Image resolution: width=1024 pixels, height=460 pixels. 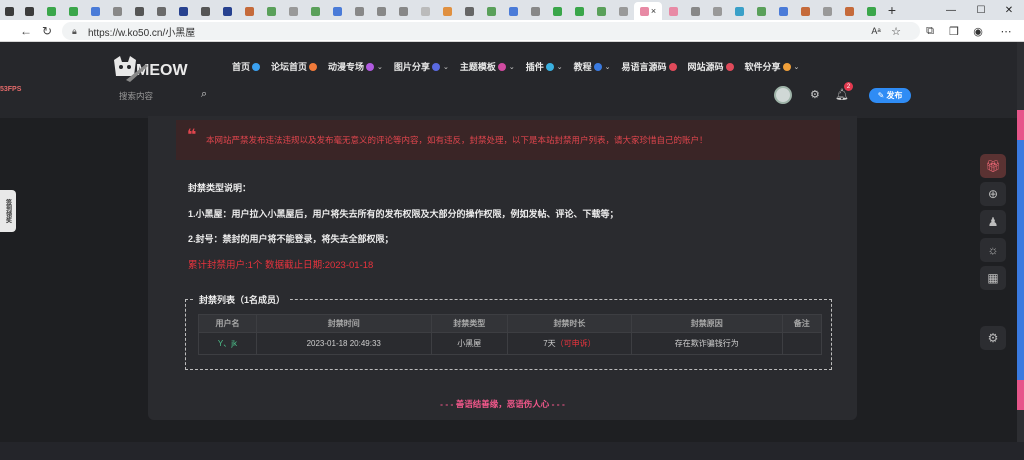 I want to click on profile-icon: ◉, so click(x=978, y=31).